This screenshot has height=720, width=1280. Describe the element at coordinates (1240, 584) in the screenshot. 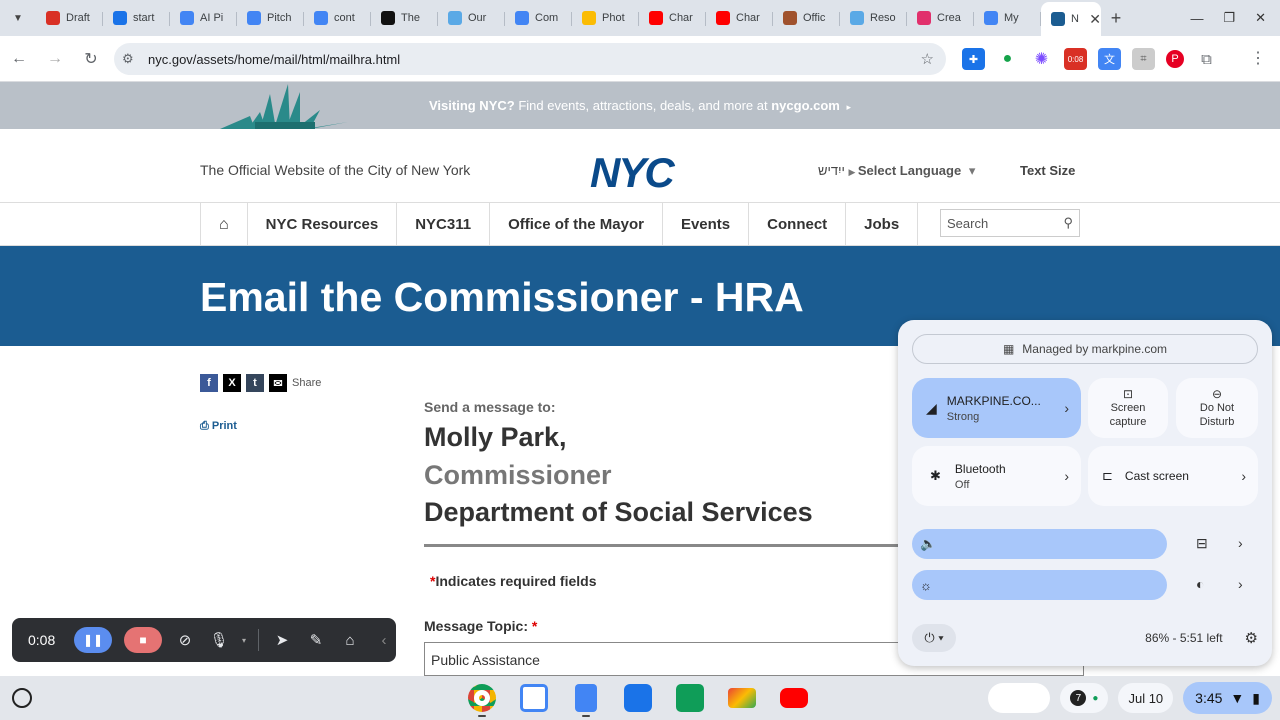

I see `brightness-chevron-icon: ›` at that location.